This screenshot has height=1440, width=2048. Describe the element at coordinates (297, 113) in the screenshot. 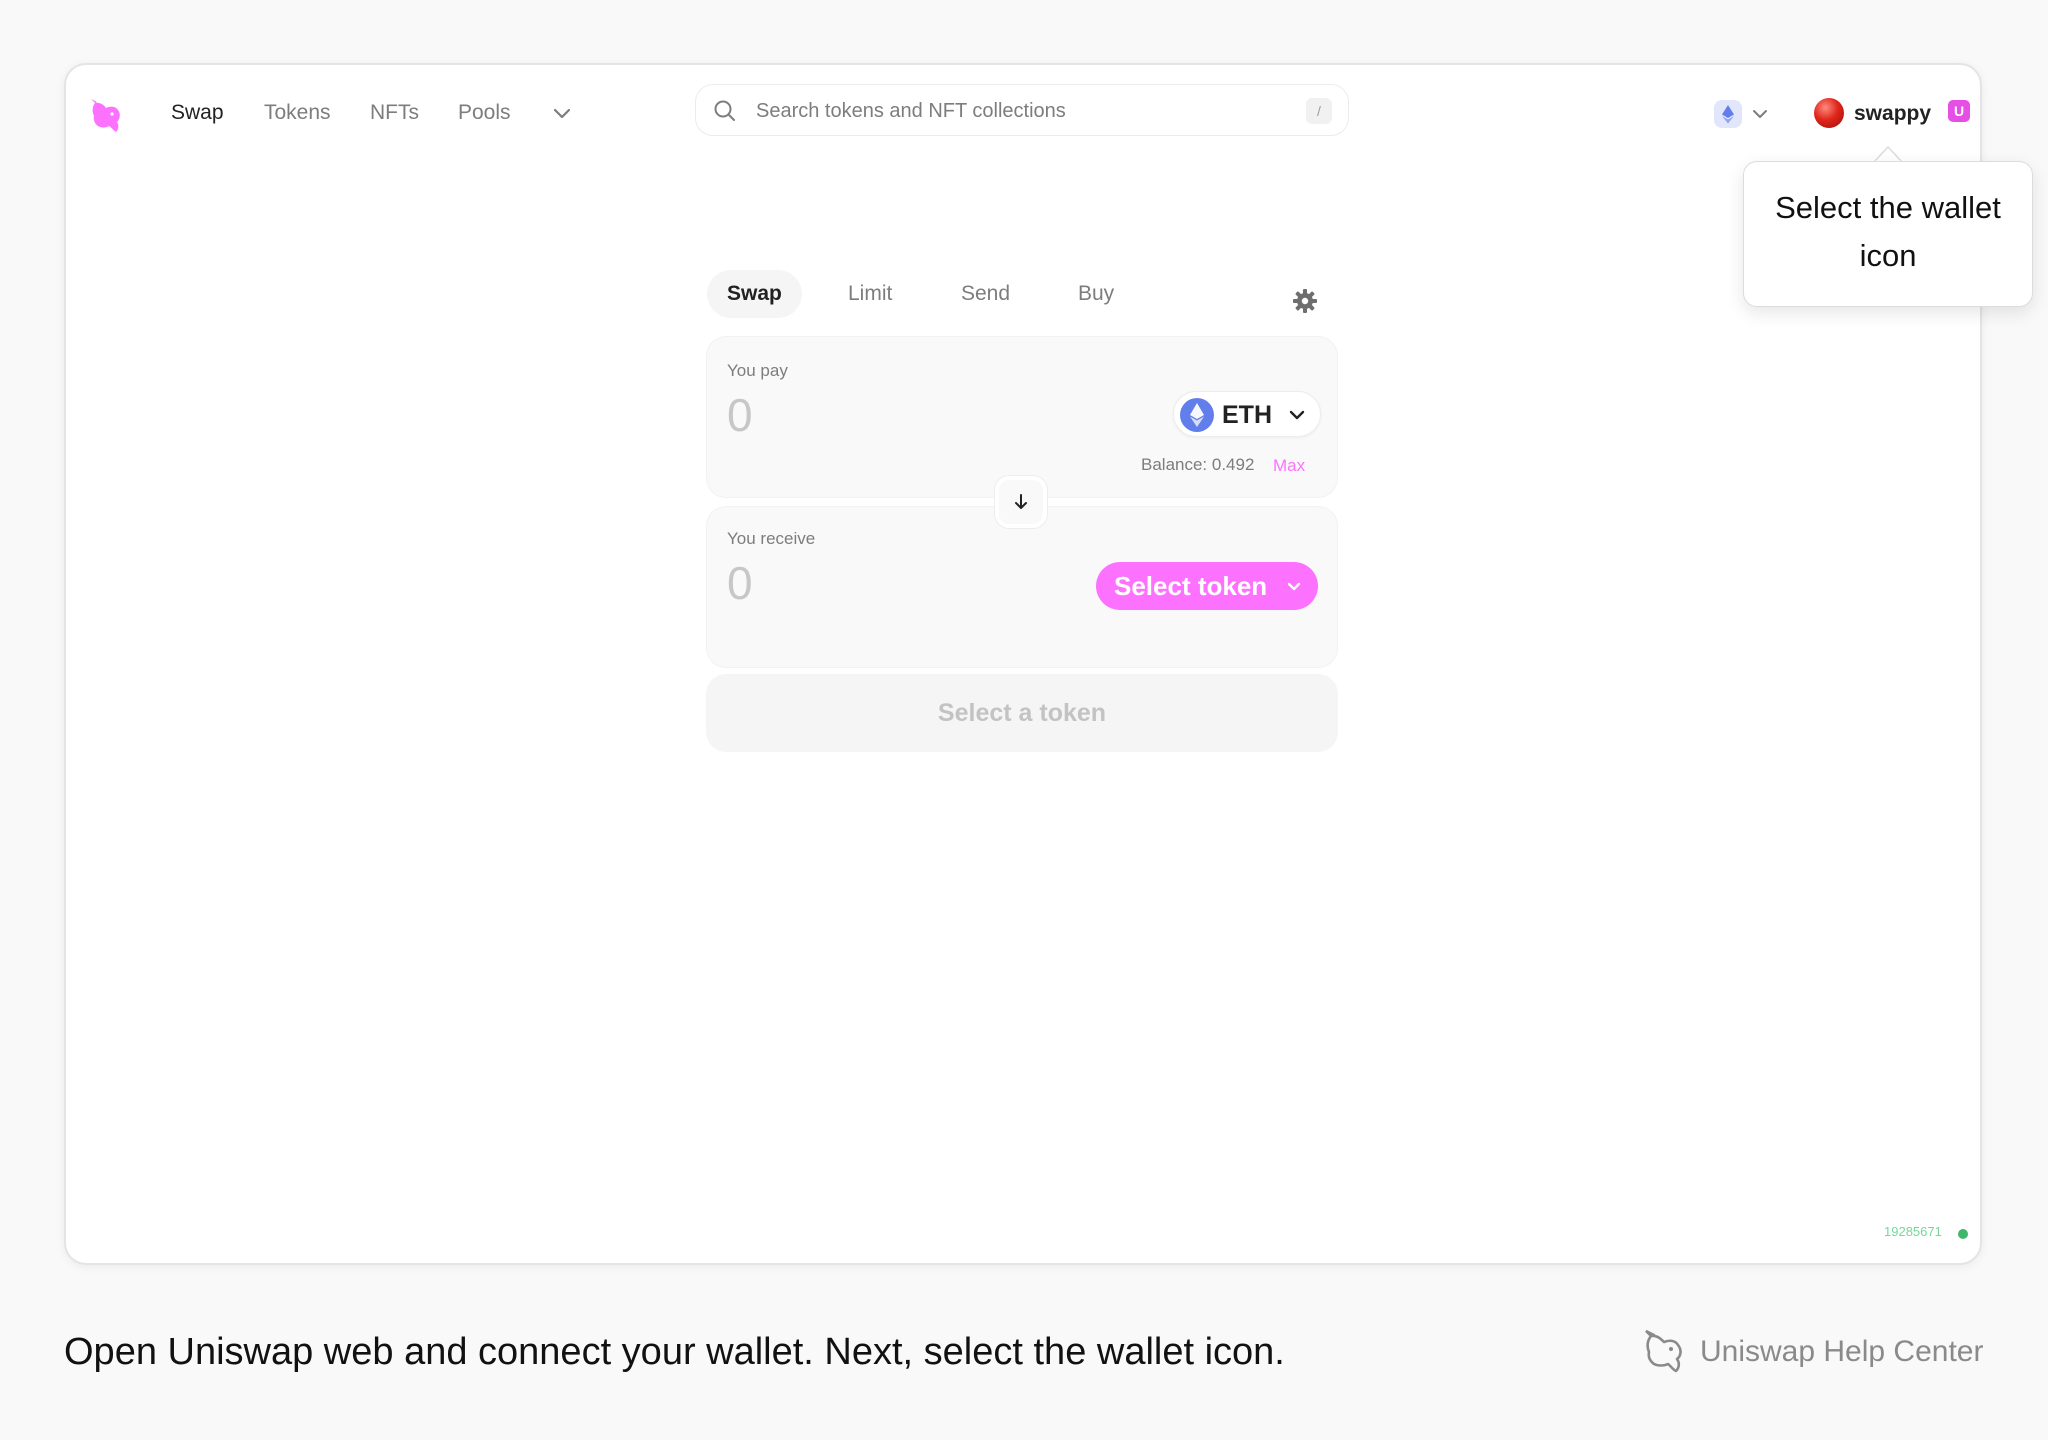

I see `nav-tokens: Tokens` at that location.